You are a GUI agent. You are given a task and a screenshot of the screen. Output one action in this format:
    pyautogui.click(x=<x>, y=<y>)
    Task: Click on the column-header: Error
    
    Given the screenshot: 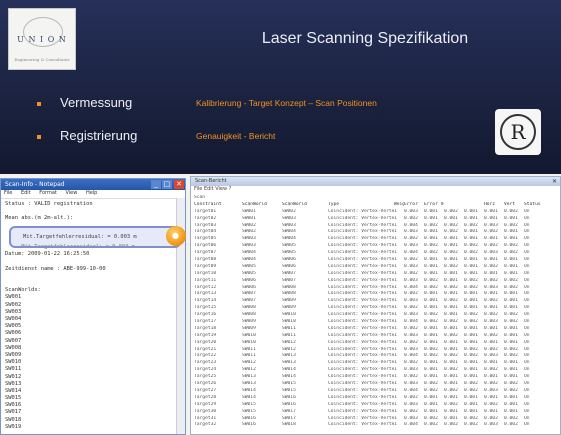 What is the action you would take?
    pyautogui.click(x=414, y=205)
    